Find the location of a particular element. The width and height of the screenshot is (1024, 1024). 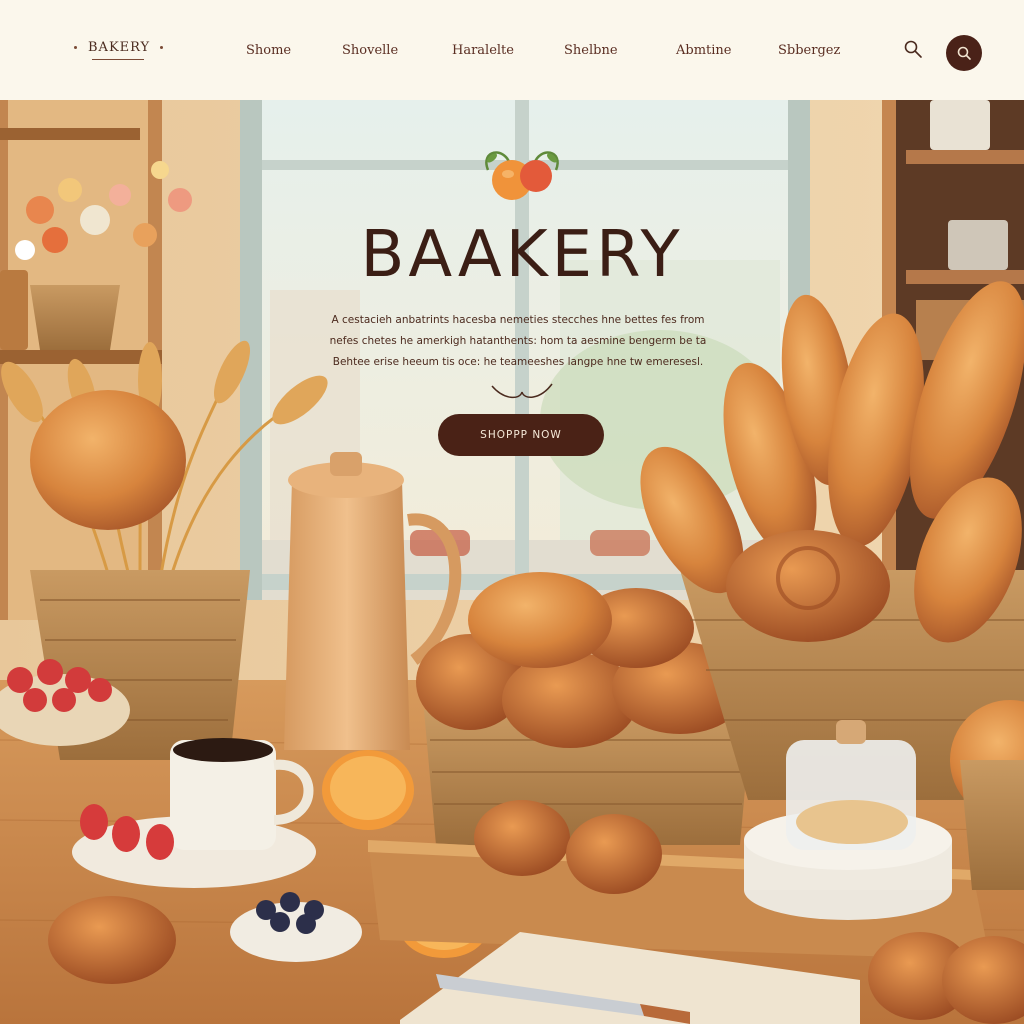

shop-now-button: SHOPPP NOW is located at coordinates (521, 435).